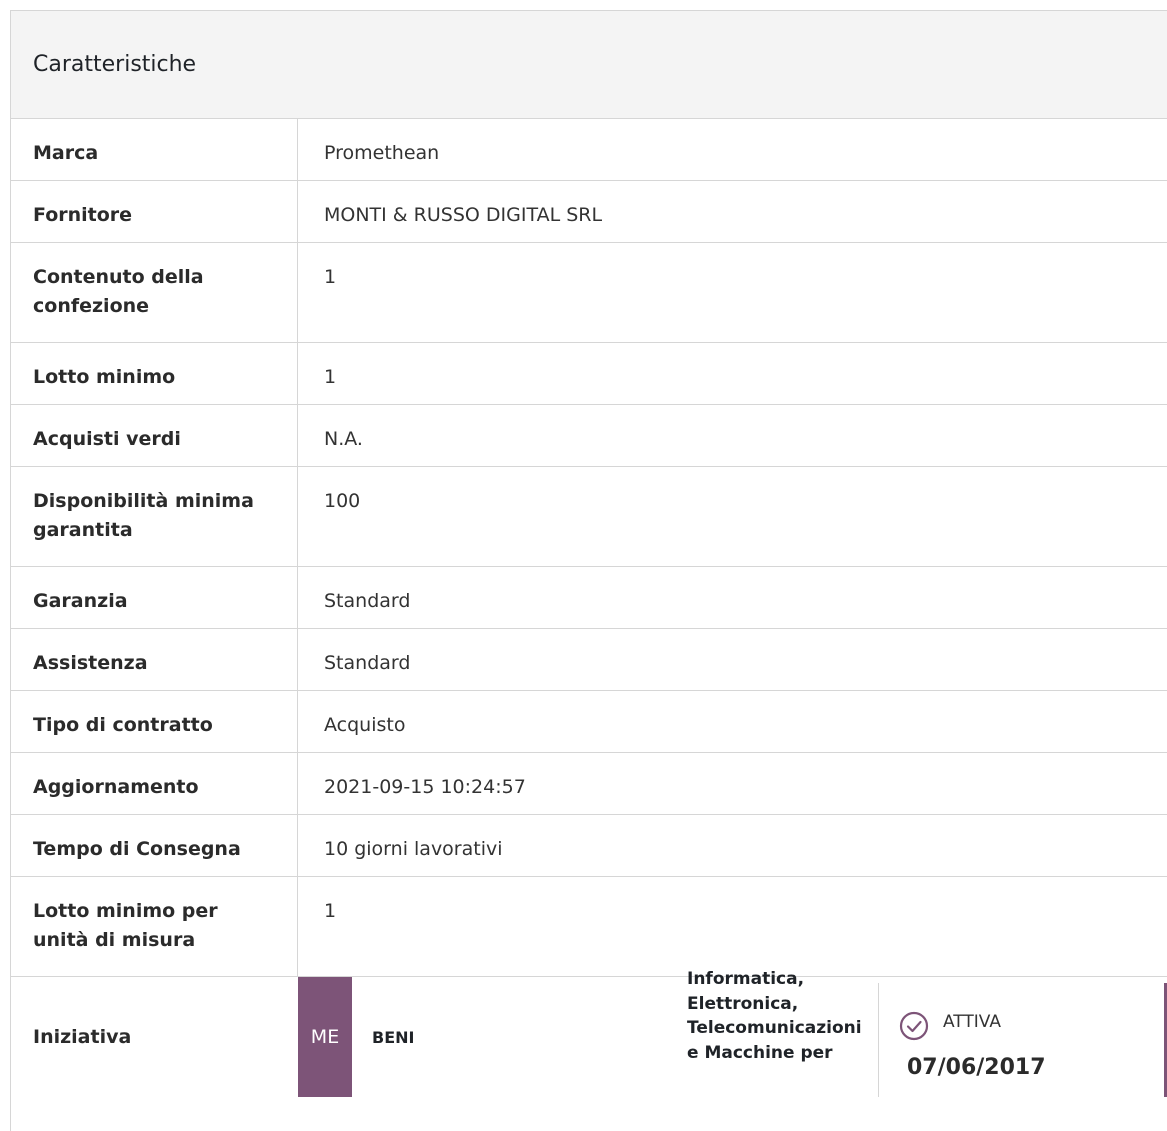 The height and width of the screenshot is (1131, 1167). What do you see at coordinates (589, 374) in the screenshot?
I see `table-row: Lotto minimo 1` at bounding box center [589, 374].